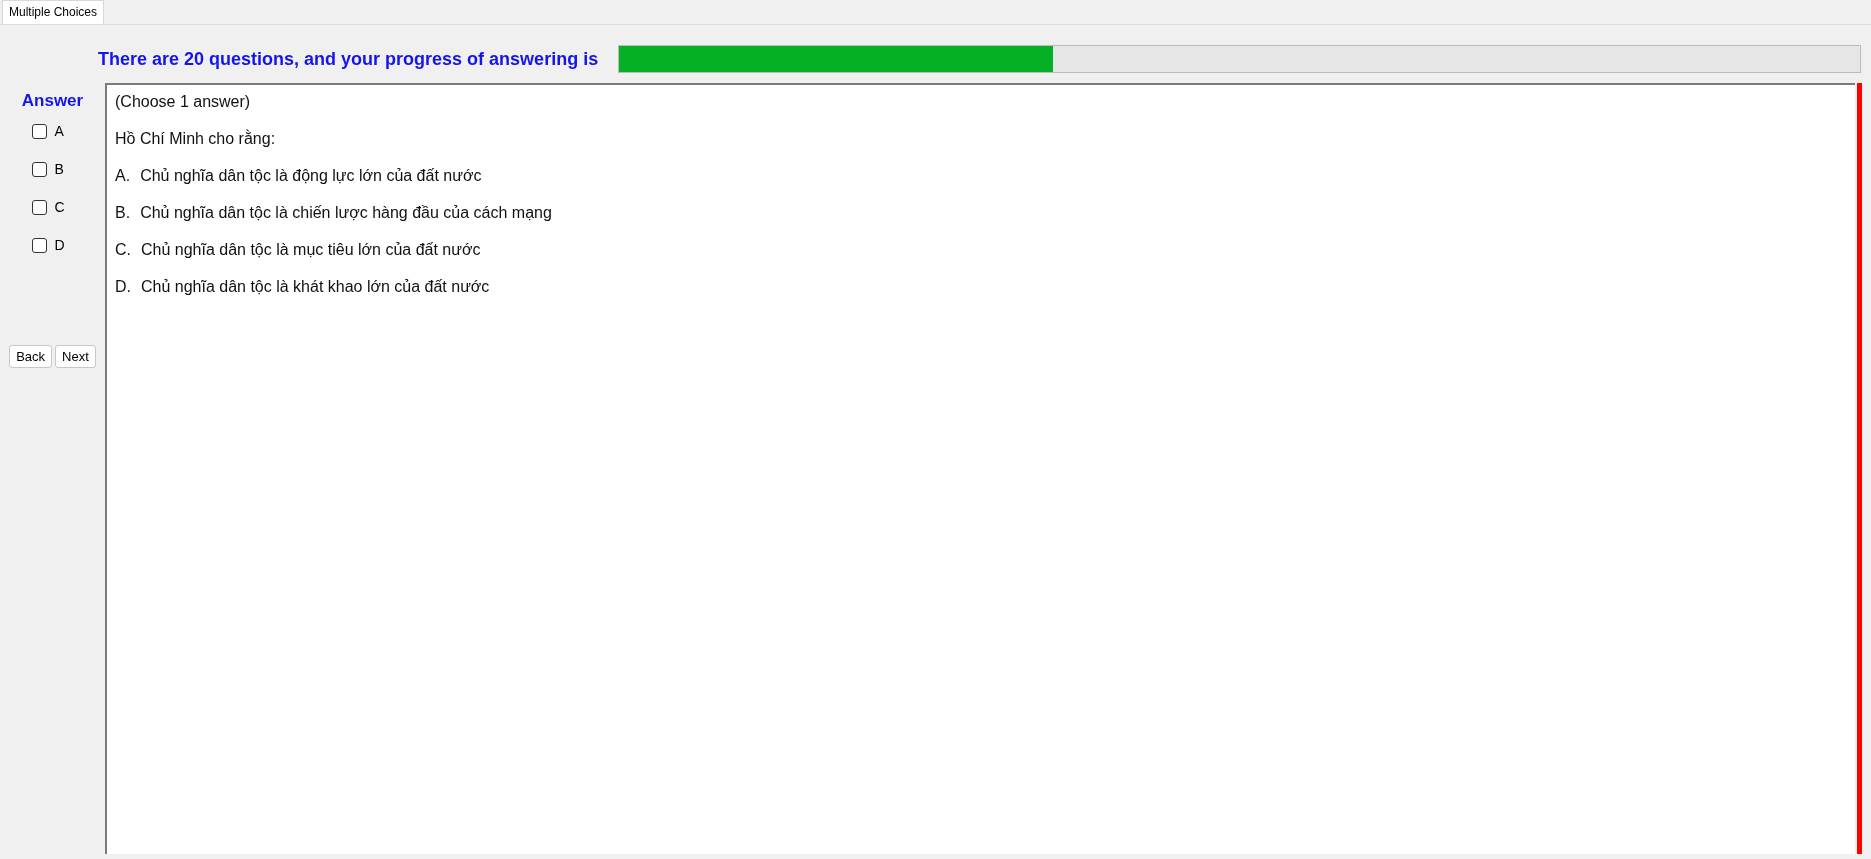 This screenshot has width=1871, height=859. What do you see at coordinates (59, 131) in the screenshot?
I see `checkbox-label: A` at bounding box center [59, 131].